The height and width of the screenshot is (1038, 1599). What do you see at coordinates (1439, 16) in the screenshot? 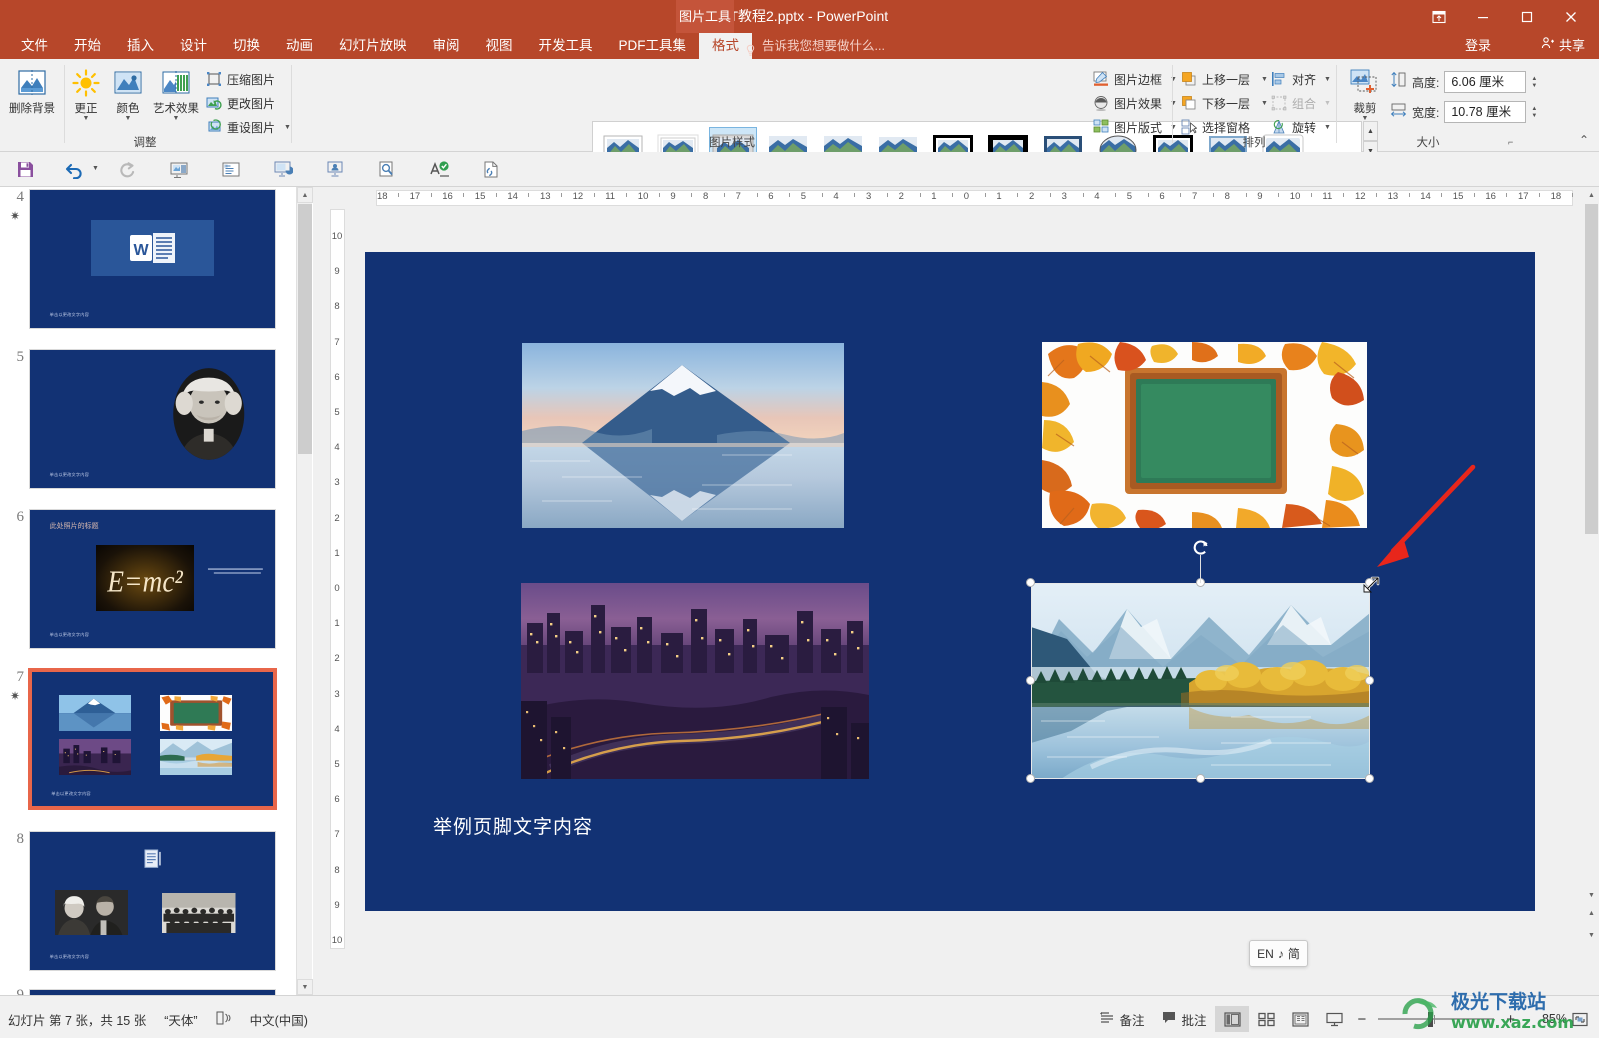
I see `ribbon-display-options-icon` at bounding box center [1439, 16].